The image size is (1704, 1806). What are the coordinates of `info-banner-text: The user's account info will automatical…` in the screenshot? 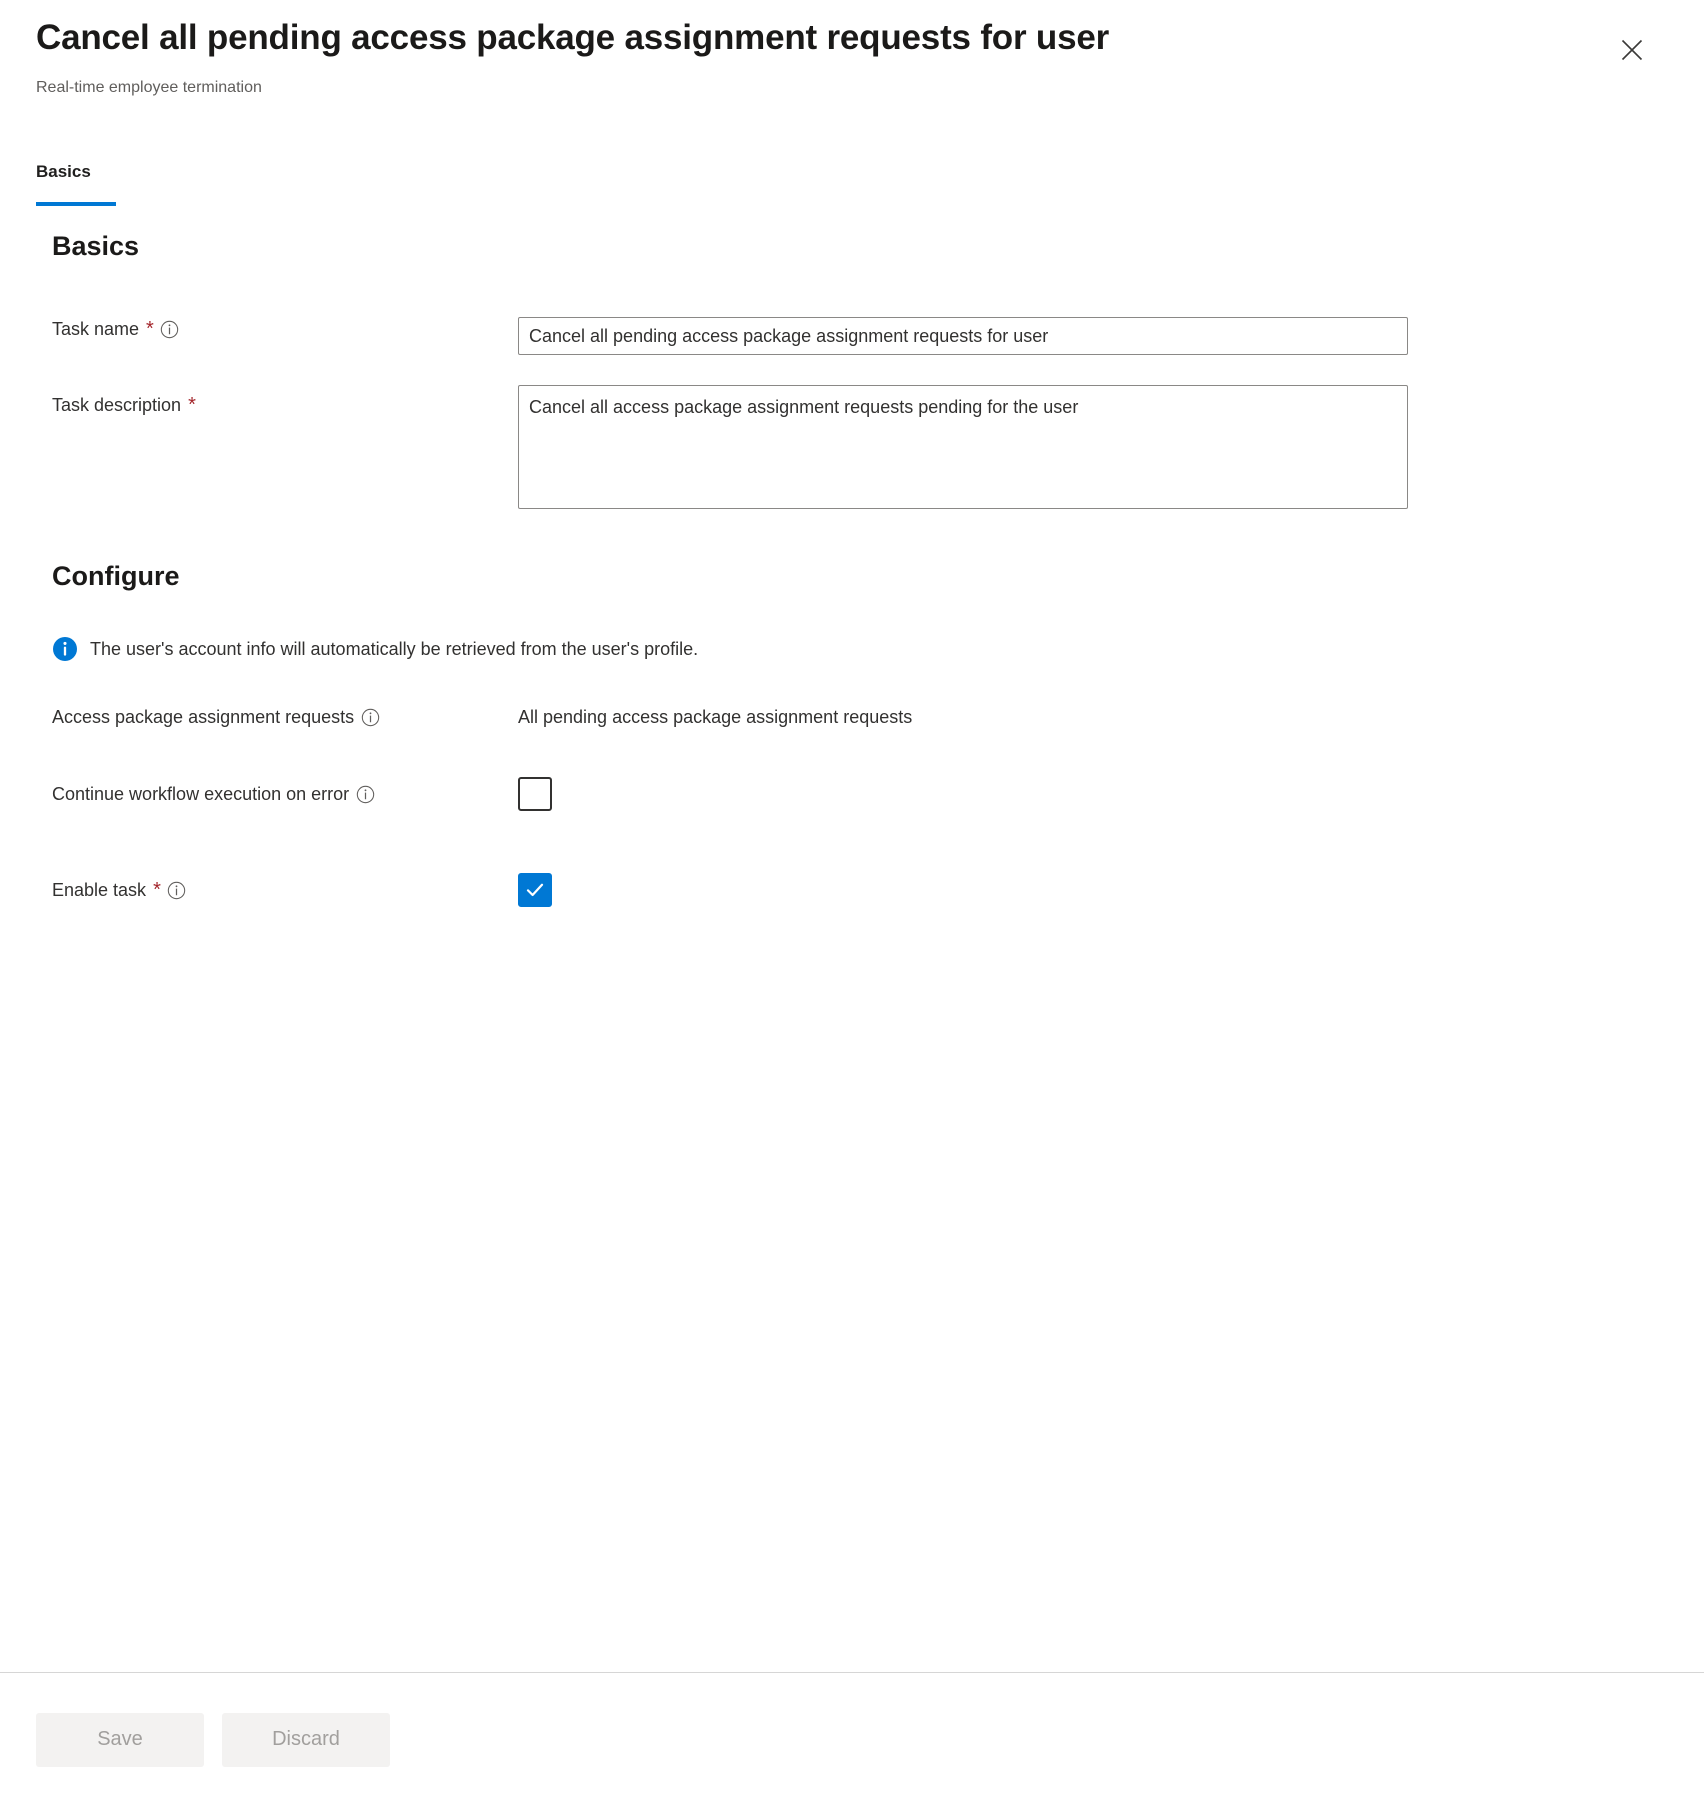 It's located at (394, 649).